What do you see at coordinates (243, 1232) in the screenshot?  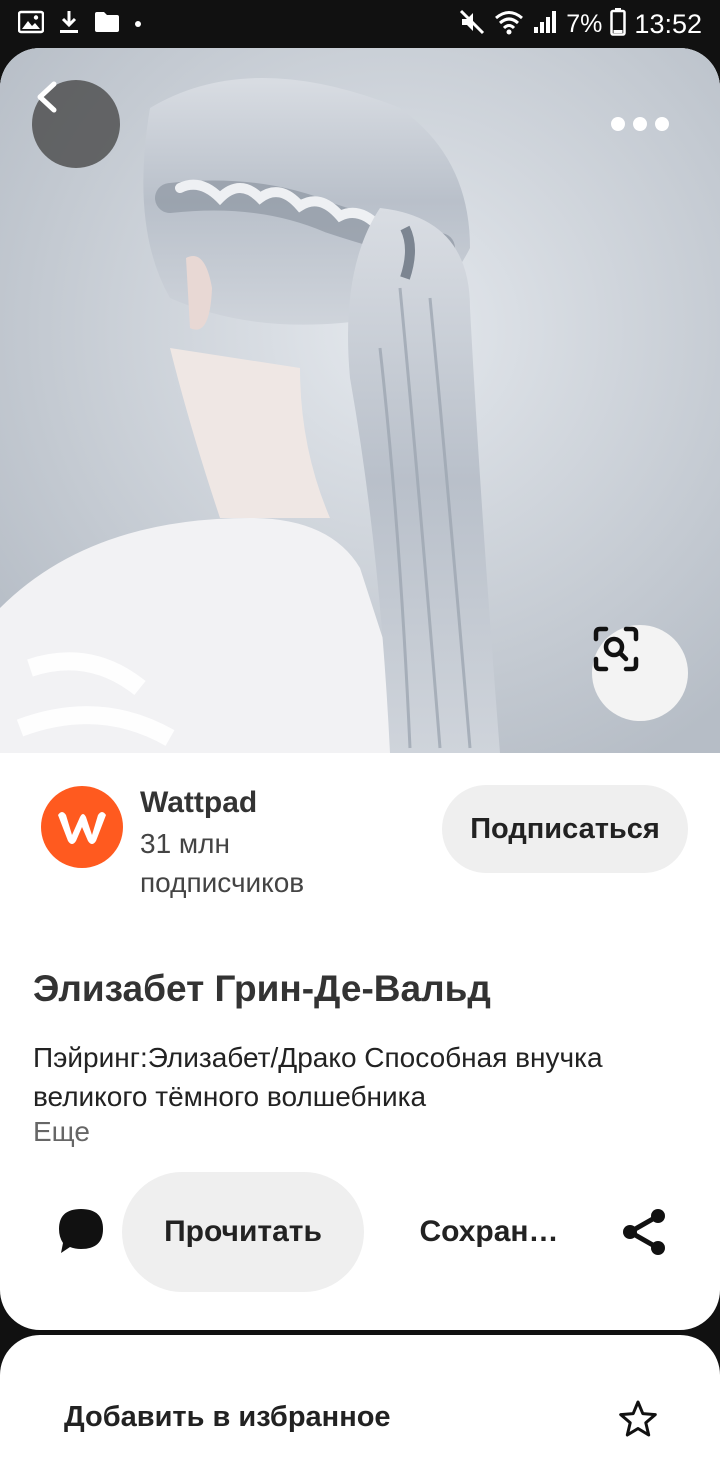 I see `read-button: Прочитать` at bounding box center [243, 1232].